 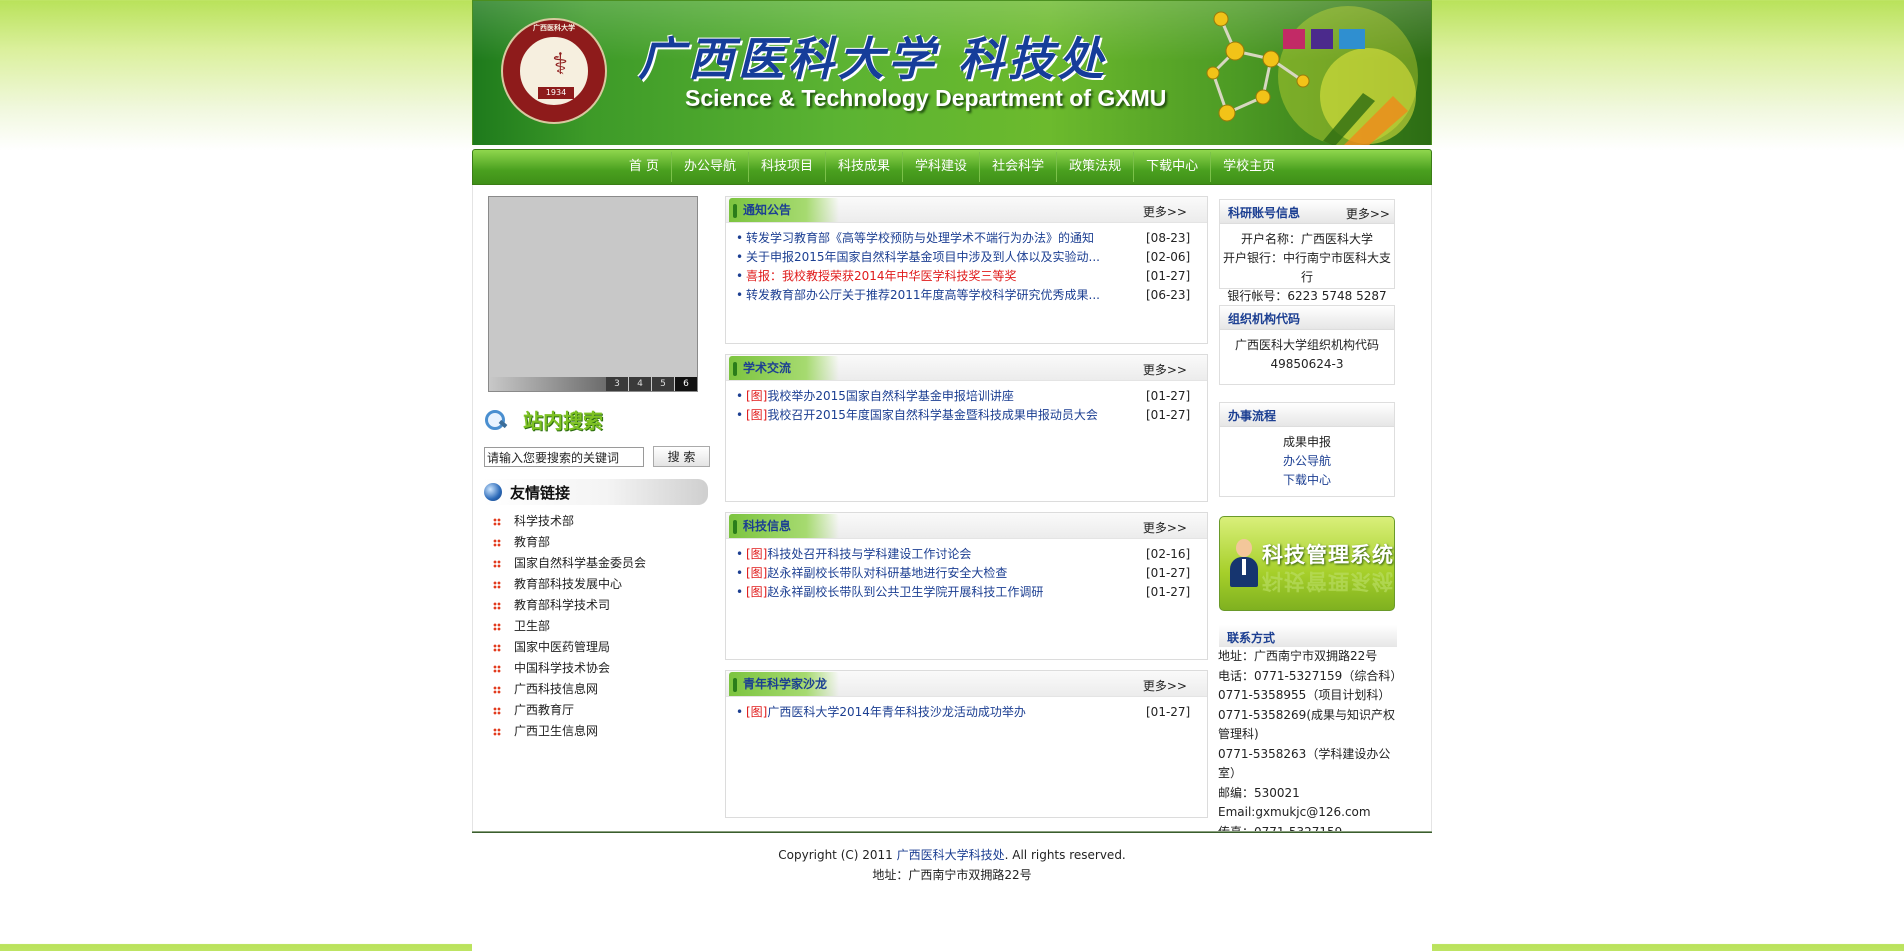 What do you see at coordinates (971, 396) in the screenshot?
I see `news-item: • [图]我校举办2015国家自然科学基金申报培训讲座 [01-27]` at bounding box center [971, 396].